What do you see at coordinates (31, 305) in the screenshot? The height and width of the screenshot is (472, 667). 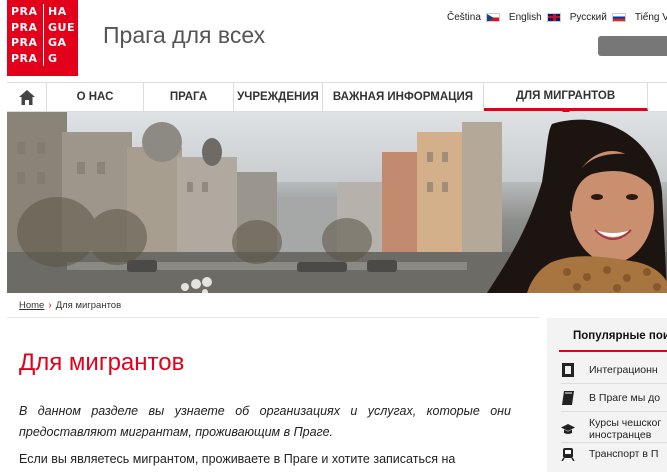 I see `breadcrumb-home-link: Home` at bounding box center [31, 305].